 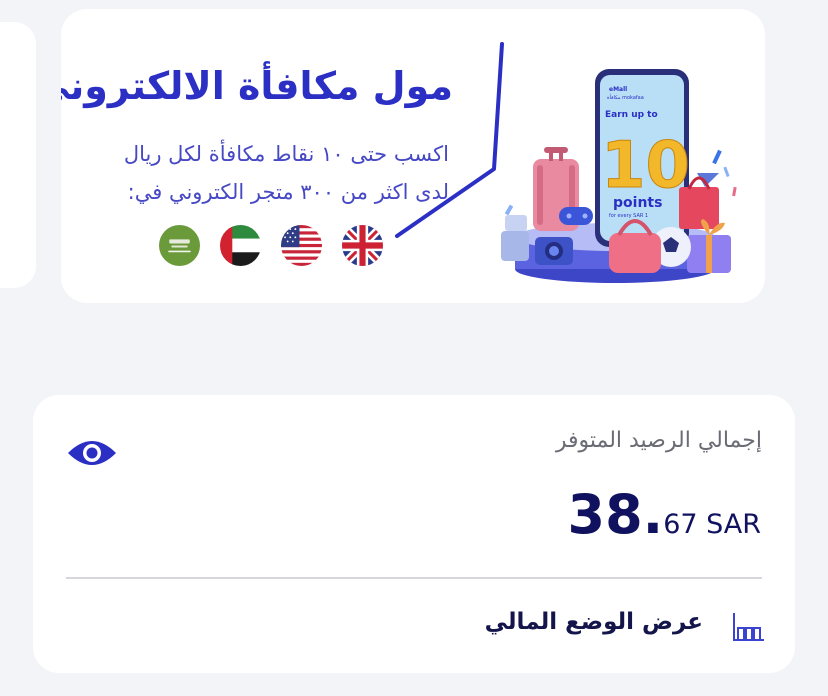 I want to click on divider, so click(x=414, y=578).